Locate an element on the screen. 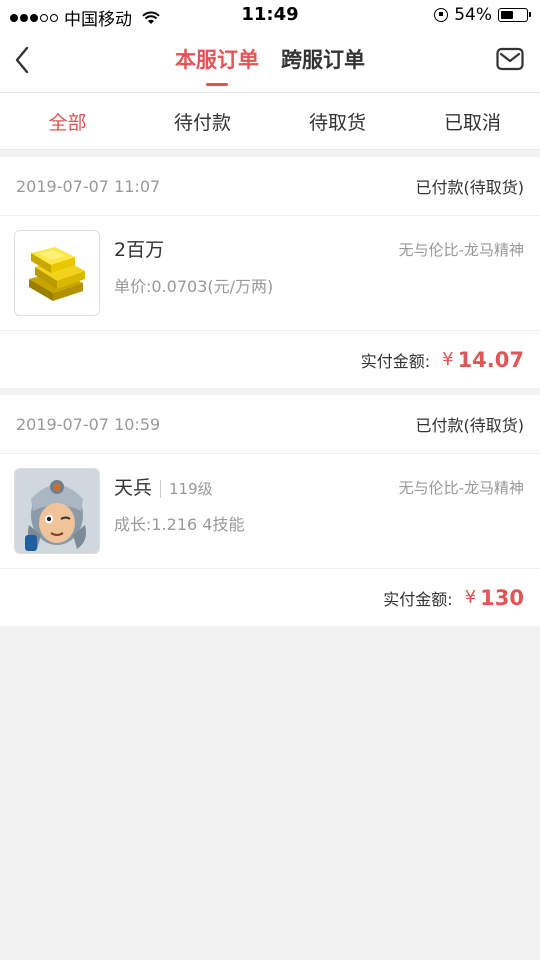 Image resolution: width=540 pixels, height=960 pixels. item-detail: 成长:1.216 4技能 is located at coordinates (179, 524).